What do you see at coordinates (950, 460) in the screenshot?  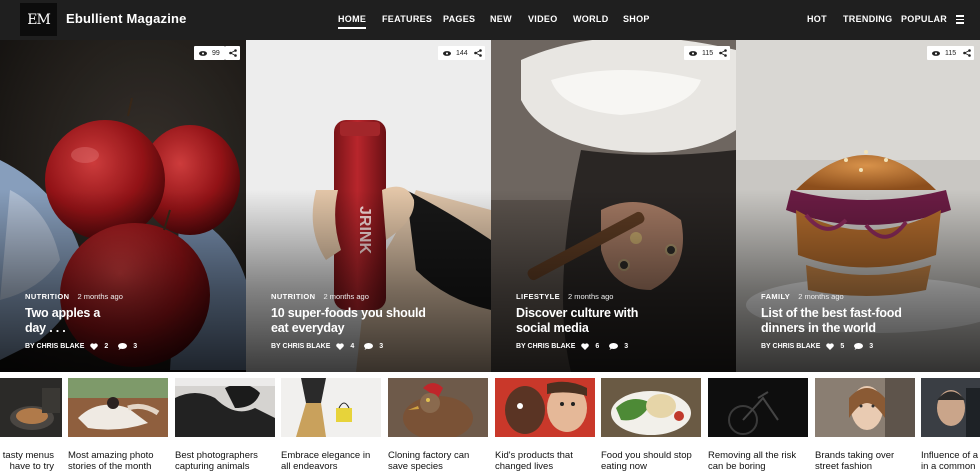 I see `thumb-title: Influence of a in a common` at bounding box center [950, 460].